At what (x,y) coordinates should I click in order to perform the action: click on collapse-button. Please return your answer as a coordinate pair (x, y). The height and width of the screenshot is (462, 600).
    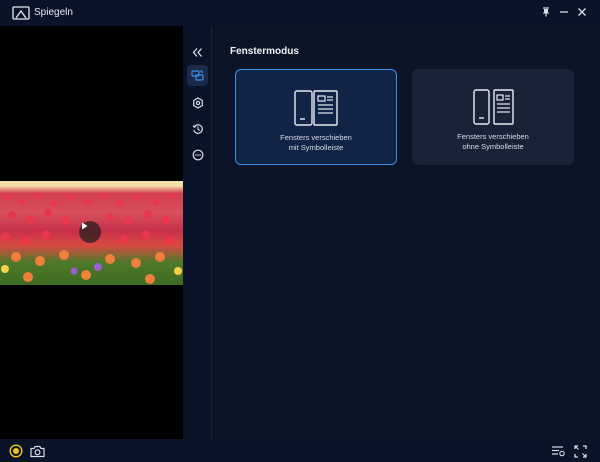
    Looking at the image, I should click on (197, 52).